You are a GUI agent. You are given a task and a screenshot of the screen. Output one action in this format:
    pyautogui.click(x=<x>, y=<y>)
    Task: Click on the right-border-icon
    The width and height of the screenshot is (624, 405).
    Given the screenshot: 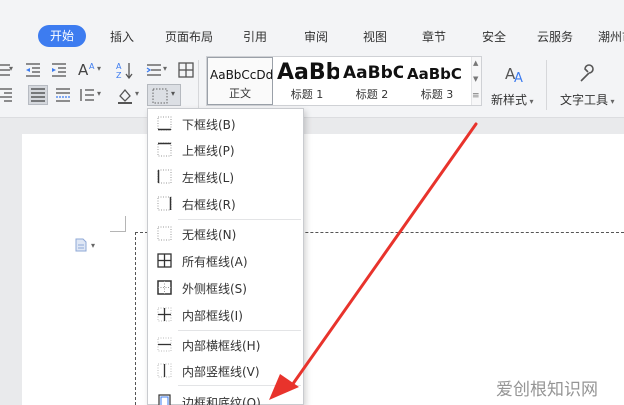 What is the action you would take?
    pyautogui.click(x=164, y=203)
    